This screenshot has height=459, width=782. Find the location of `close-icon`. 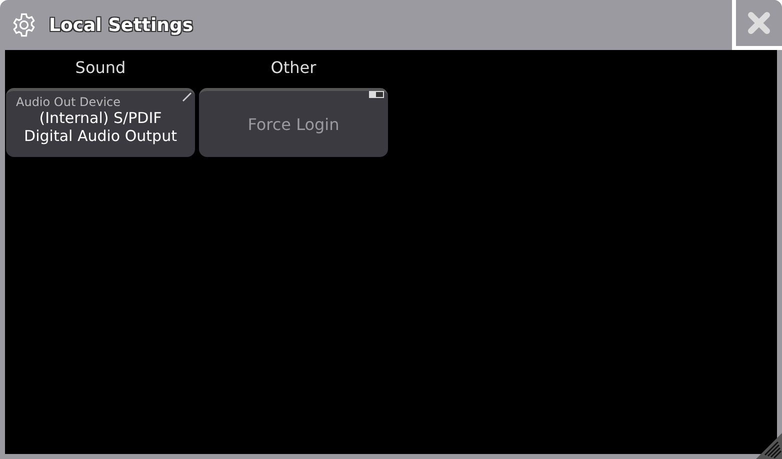

close-icon is located at coordinates (759, 23).